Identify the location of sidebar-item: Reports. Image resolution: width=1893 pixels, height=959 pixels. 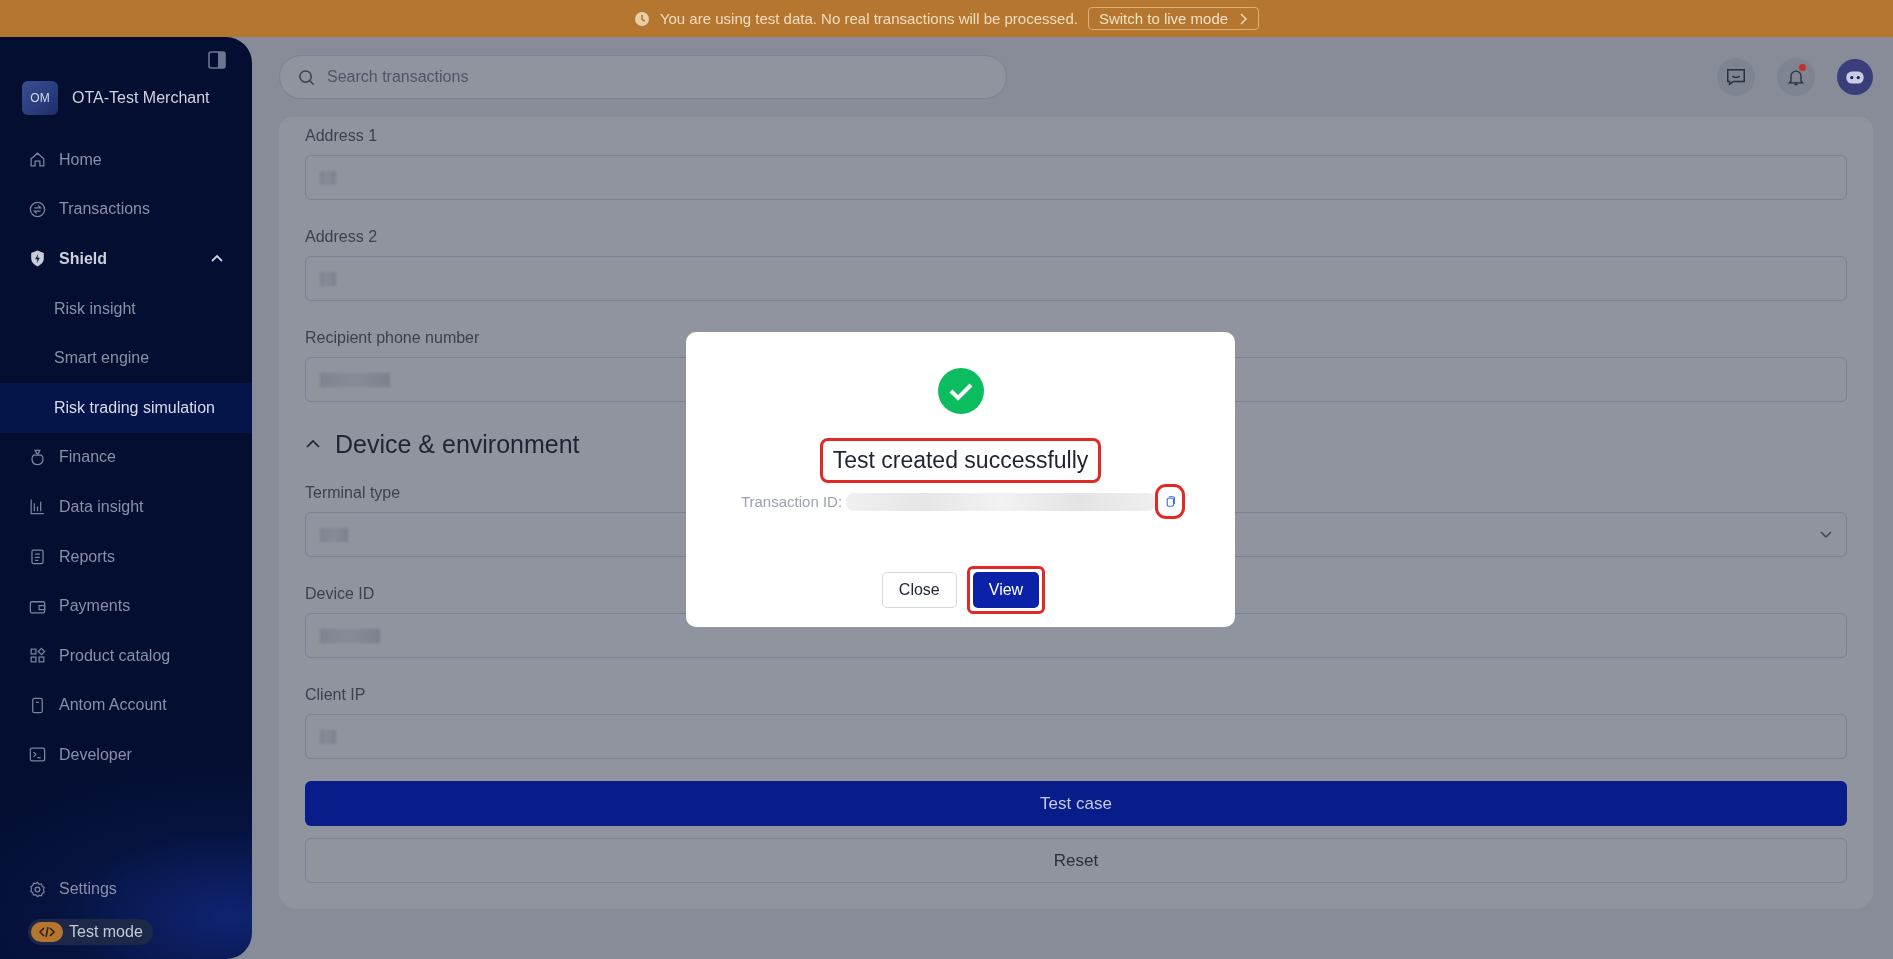
(126, 556).